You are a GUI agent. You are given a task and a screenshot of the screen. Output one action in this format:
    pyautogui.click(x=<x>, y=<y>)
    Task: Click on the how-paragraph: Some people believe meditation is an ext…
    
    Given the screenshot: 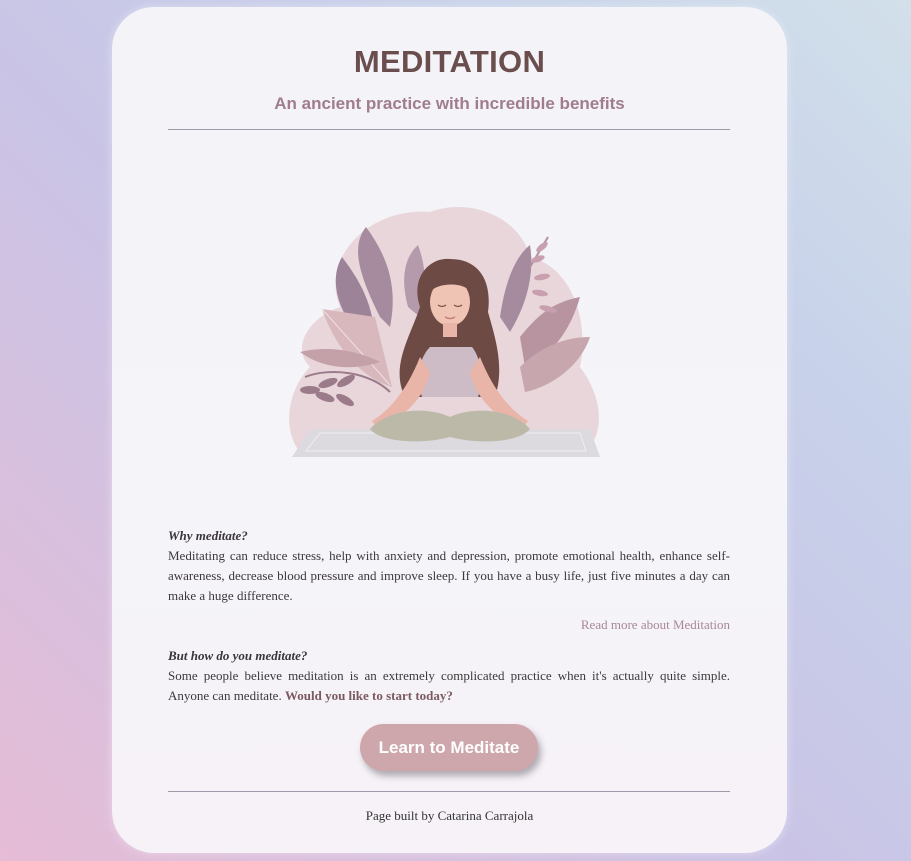 What is the action you would take?
    pyautogui.click(x=449, y=686)
    